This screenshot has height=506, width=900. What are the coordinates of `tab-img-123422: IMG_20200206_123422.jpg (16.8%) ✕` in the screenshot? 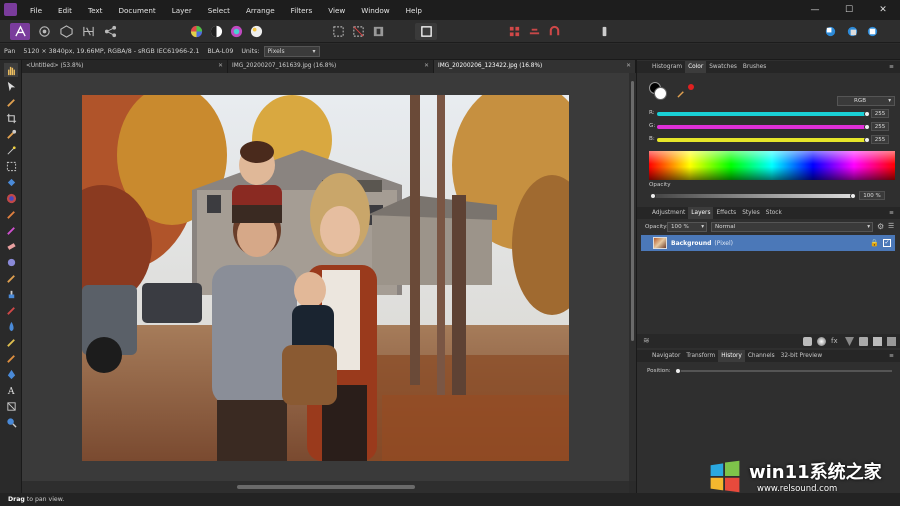 It's located at (535, 66).